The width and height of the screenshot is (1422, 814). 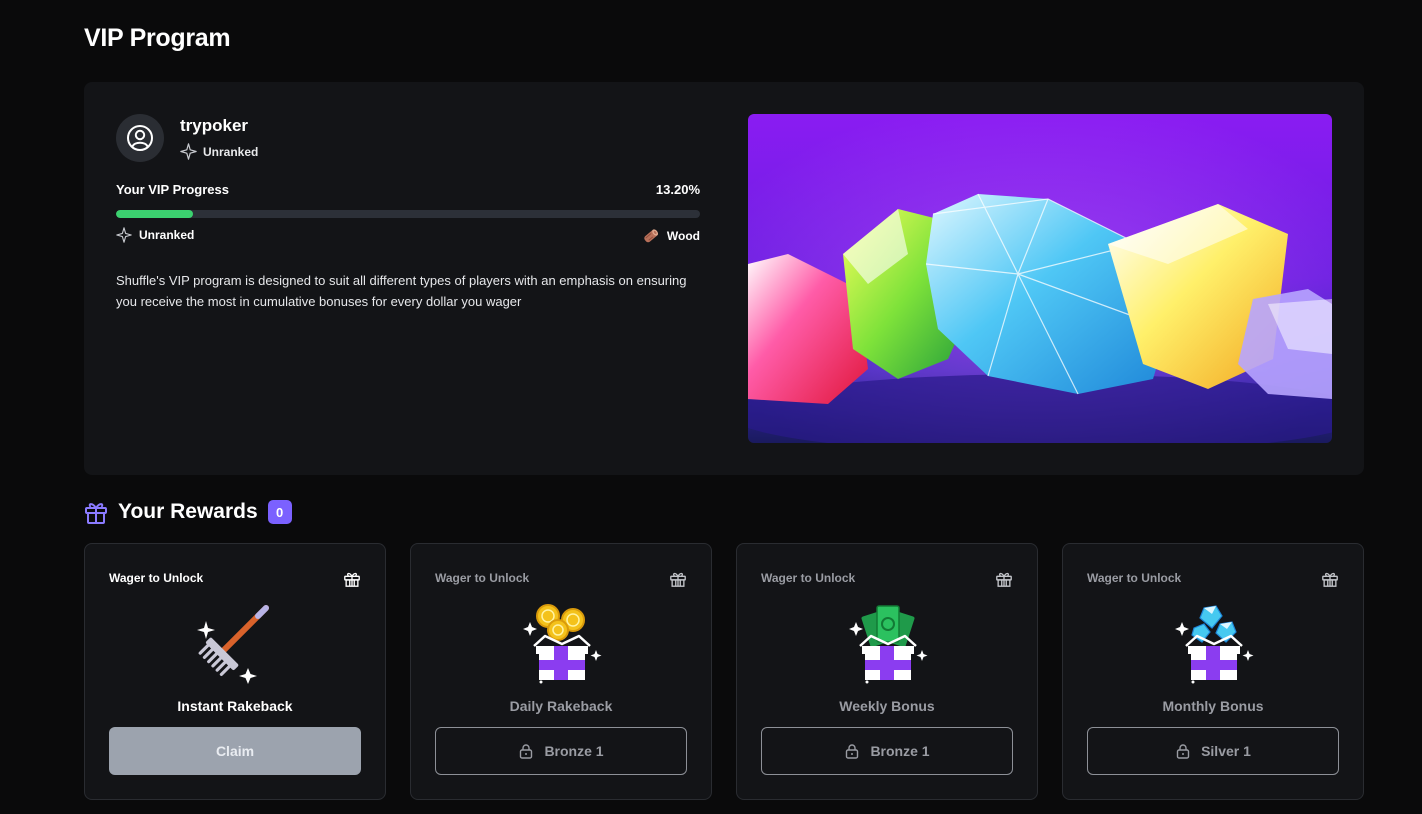 I want to click on claim-button: Claim, so click(x=235, y=751).